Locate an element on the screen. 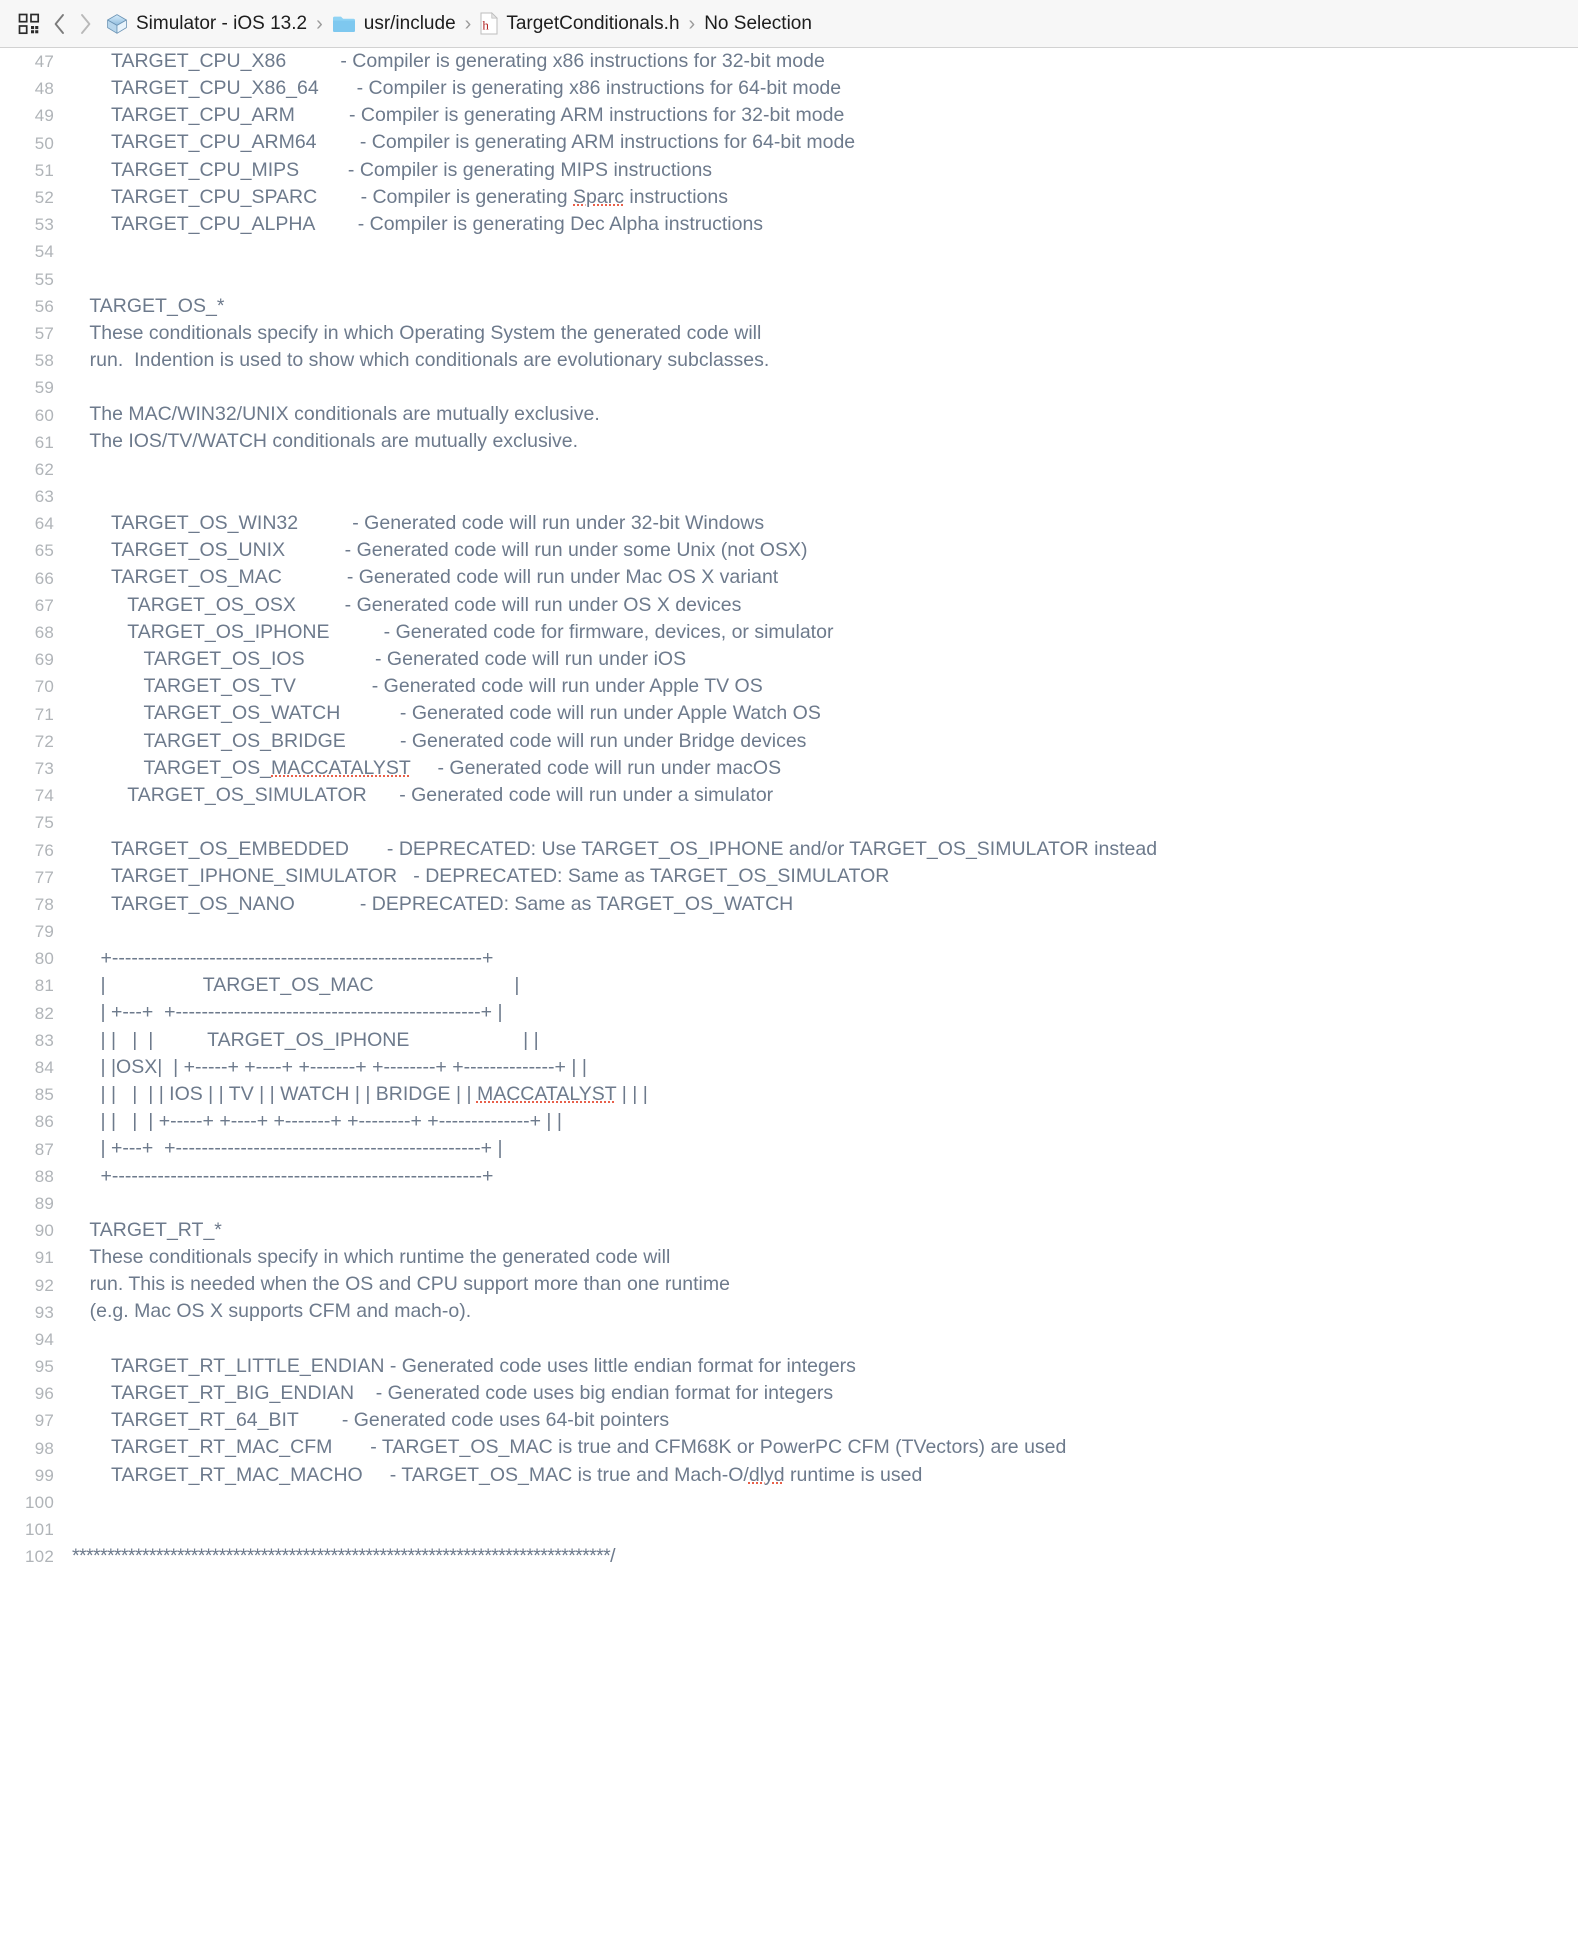  line-number: 97 is located at coordinates (44, 1421).